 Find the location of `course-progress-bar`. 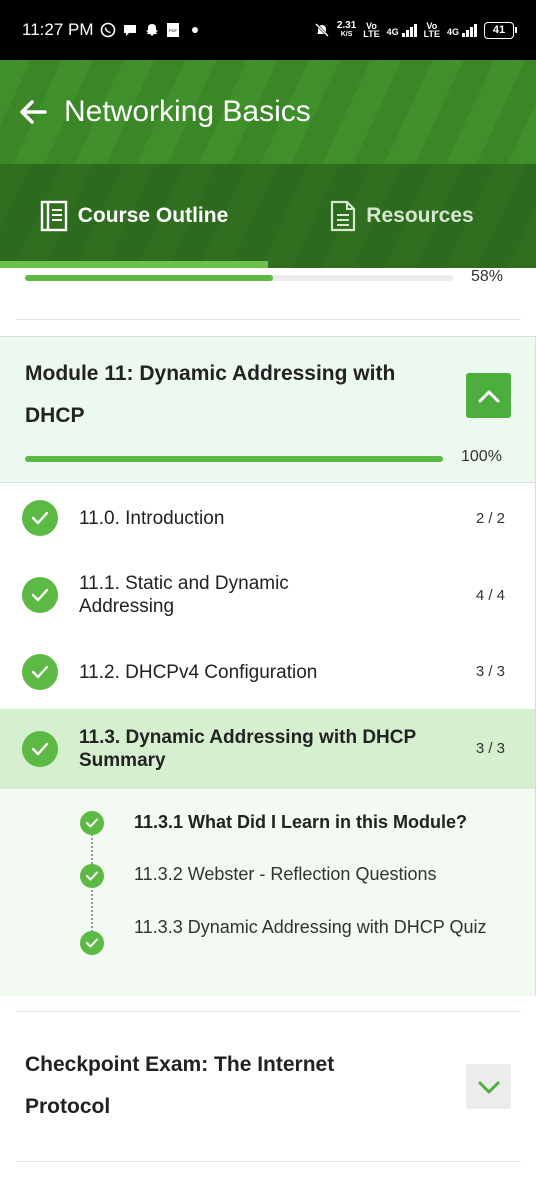

course-progress-bar is located at coordinates (239, 278).